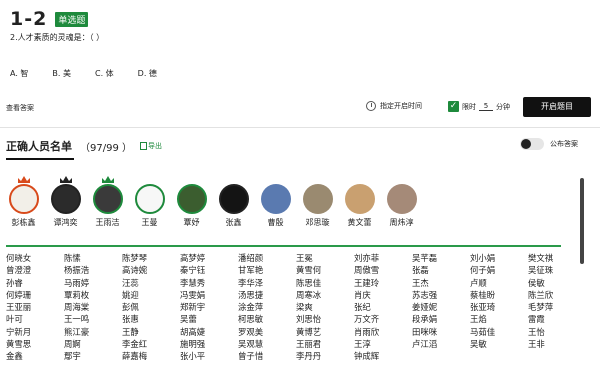 This screenshot has width=600, height=372. Describe the element at coordinates (317, 222) in the screenshot. I see `top-user-name: 邓思璇` at that location.